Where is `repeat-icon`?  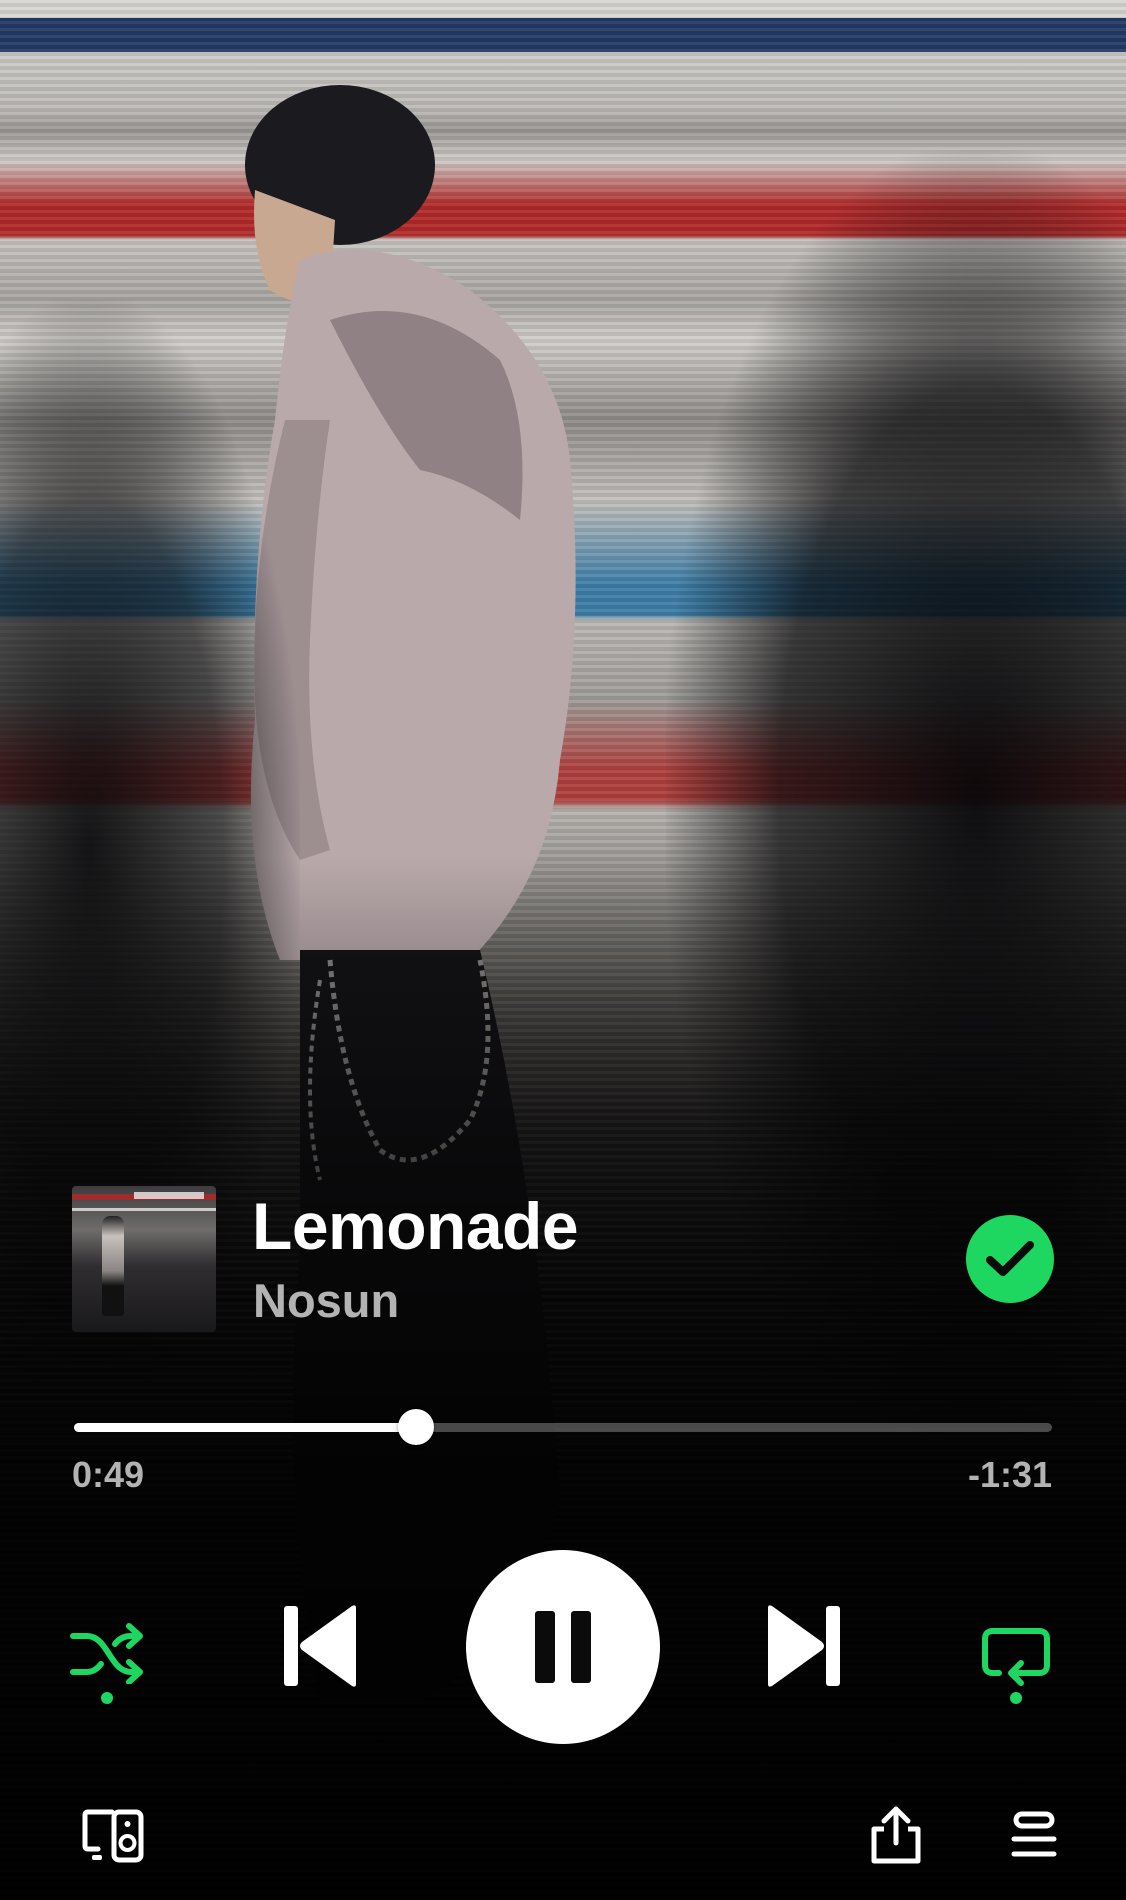
repeat-icon is located at coordinates (1016, 1657).